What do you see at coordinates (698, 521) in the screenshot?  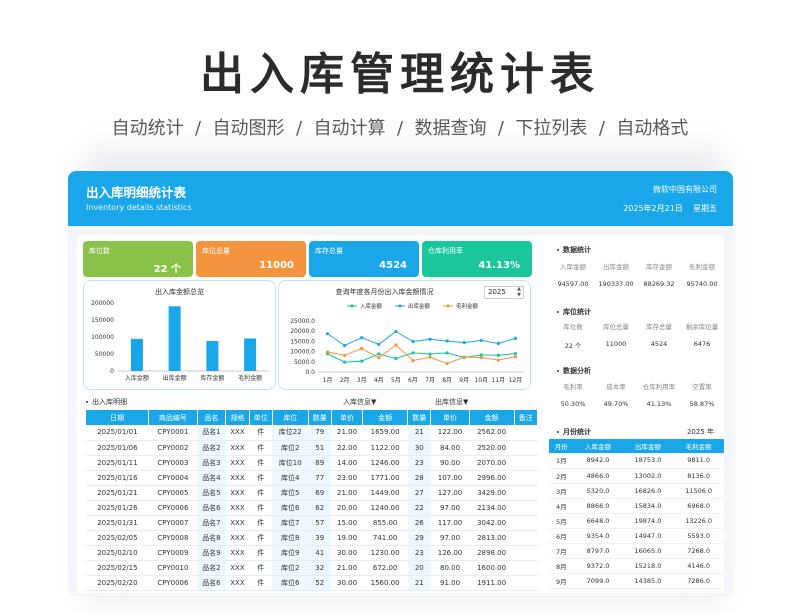 I see `monthly-cell: 13226.0` at bounding box center [698, 521].